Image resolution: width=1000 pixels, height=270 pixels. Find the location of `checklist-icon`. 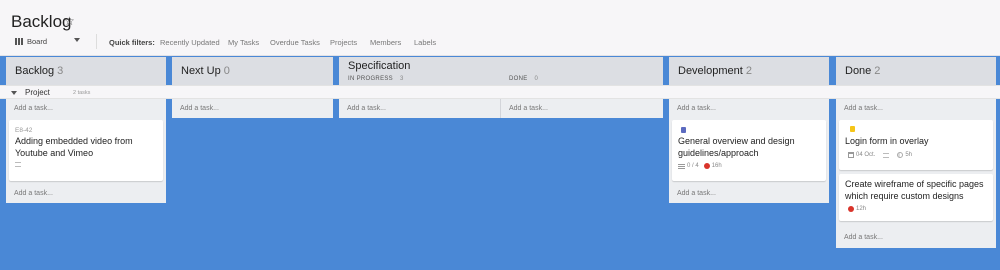

checklist-icon is located at coordinates (681, 166).